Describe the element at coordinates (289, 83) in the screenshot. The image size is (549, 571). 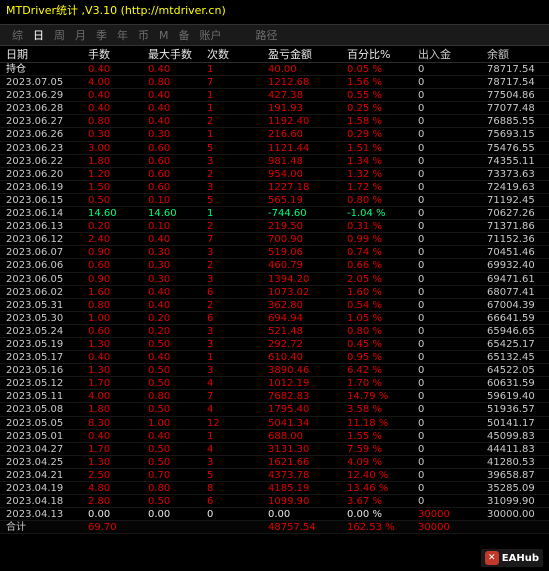
I see `row-pnl: 1212.68` at that location.